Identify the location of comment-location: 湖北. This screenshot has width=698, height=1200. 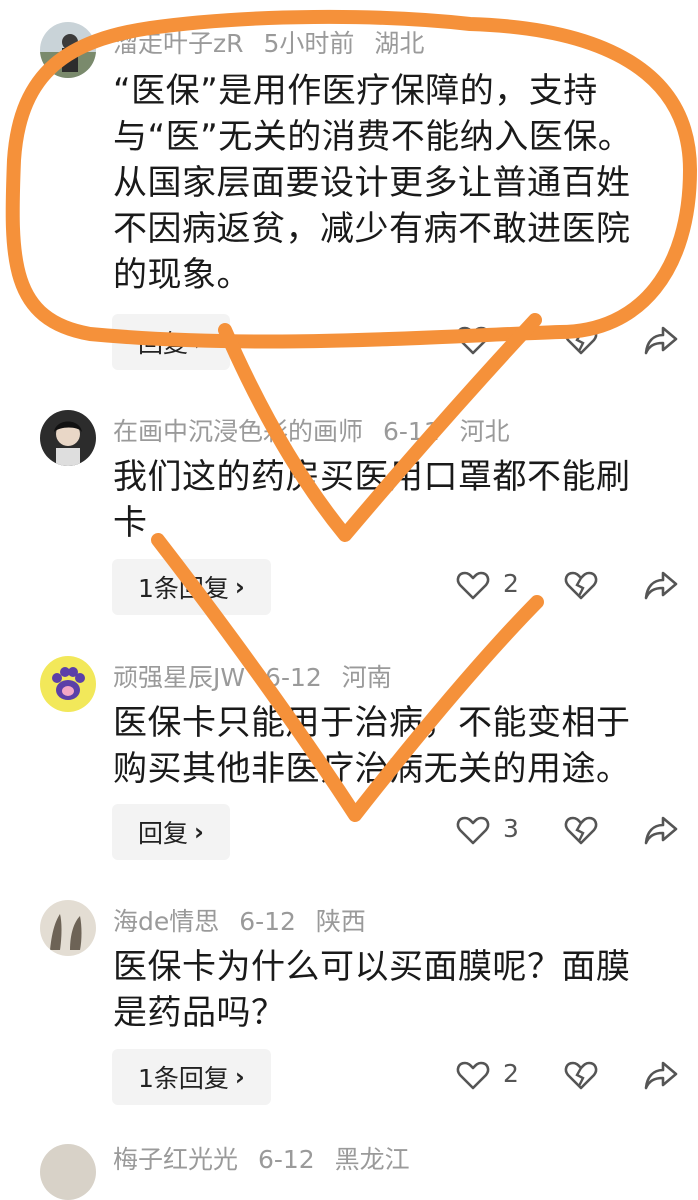
(399, 43).